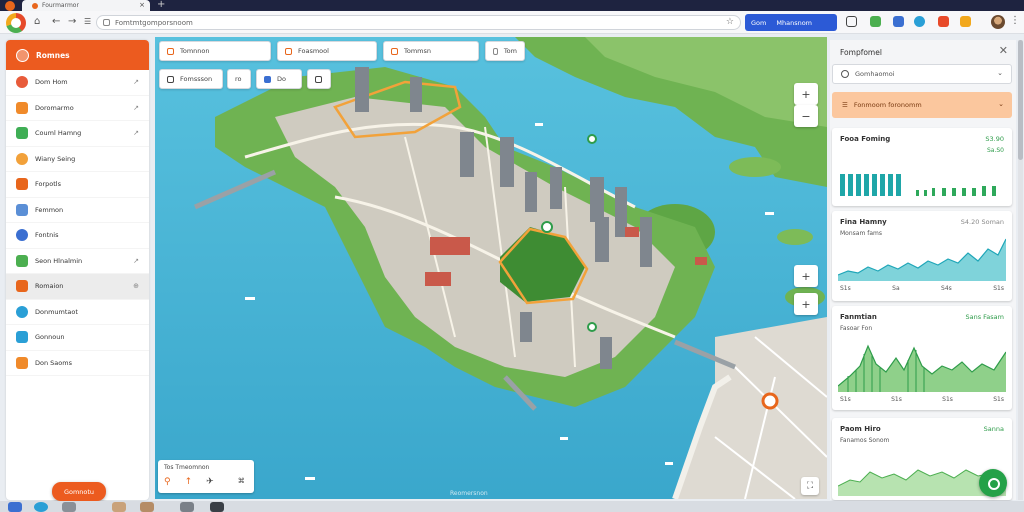 This screenshot has height=512, width=1024. What do you see at coordinates (922, 399) in the screenshot?
I see `card-axis: S1s S1s S1s S1s` at bounding box center [922, 399].